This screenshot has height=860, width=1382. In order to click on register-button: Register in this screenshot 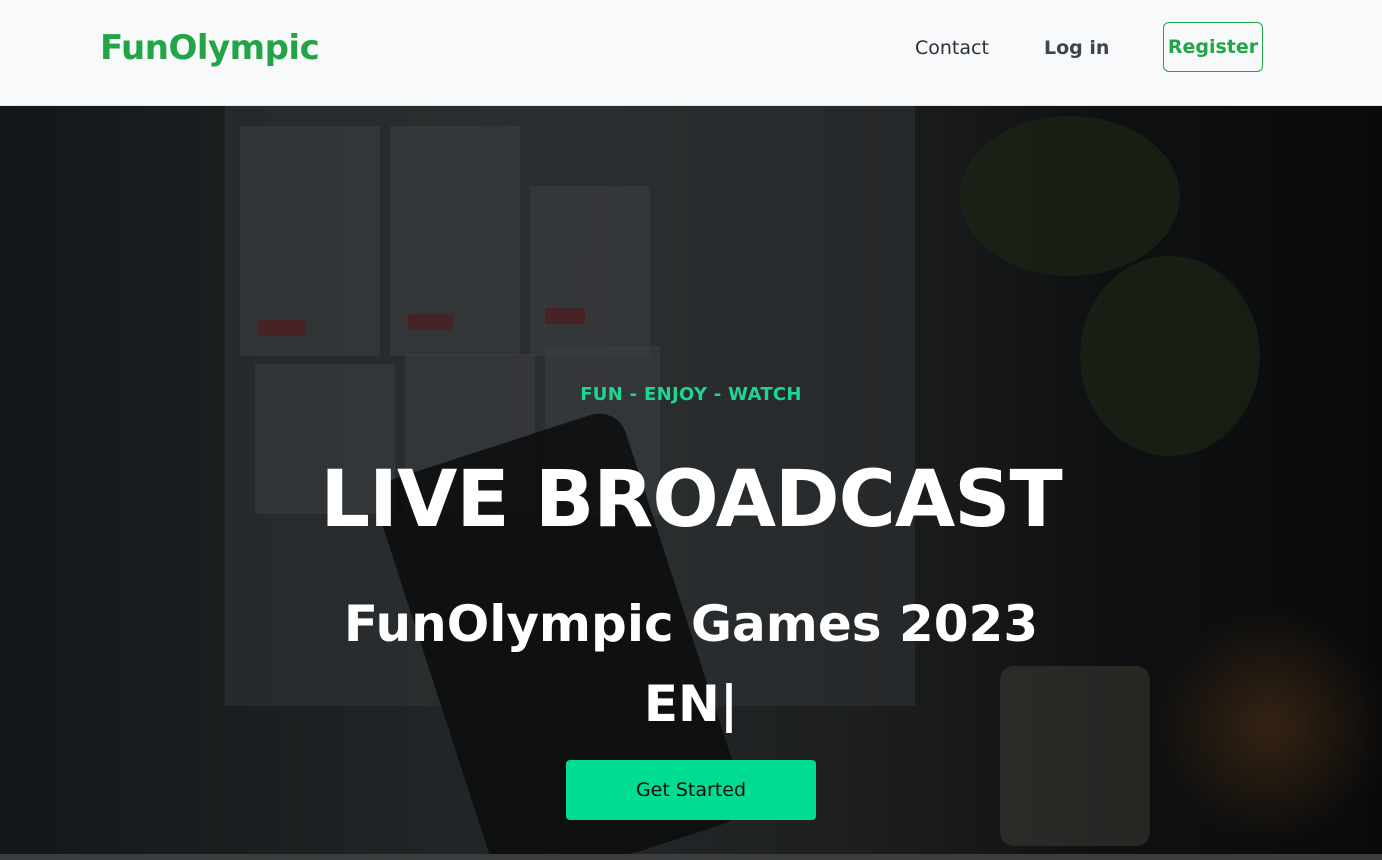, I will do `click(1213, 47)`.